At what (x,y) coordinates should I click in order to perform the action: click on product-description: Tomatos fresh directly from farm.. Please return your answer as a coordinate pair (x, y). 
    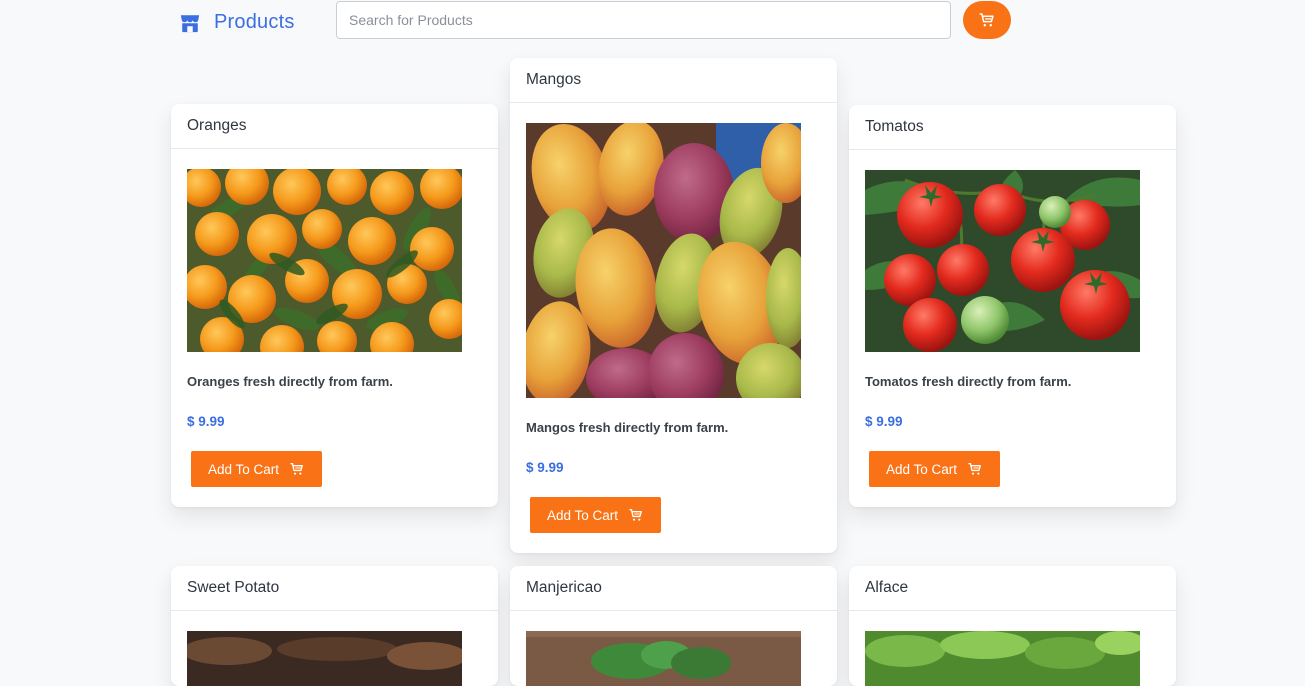
    Looking at the image, I should click on (968, 381).